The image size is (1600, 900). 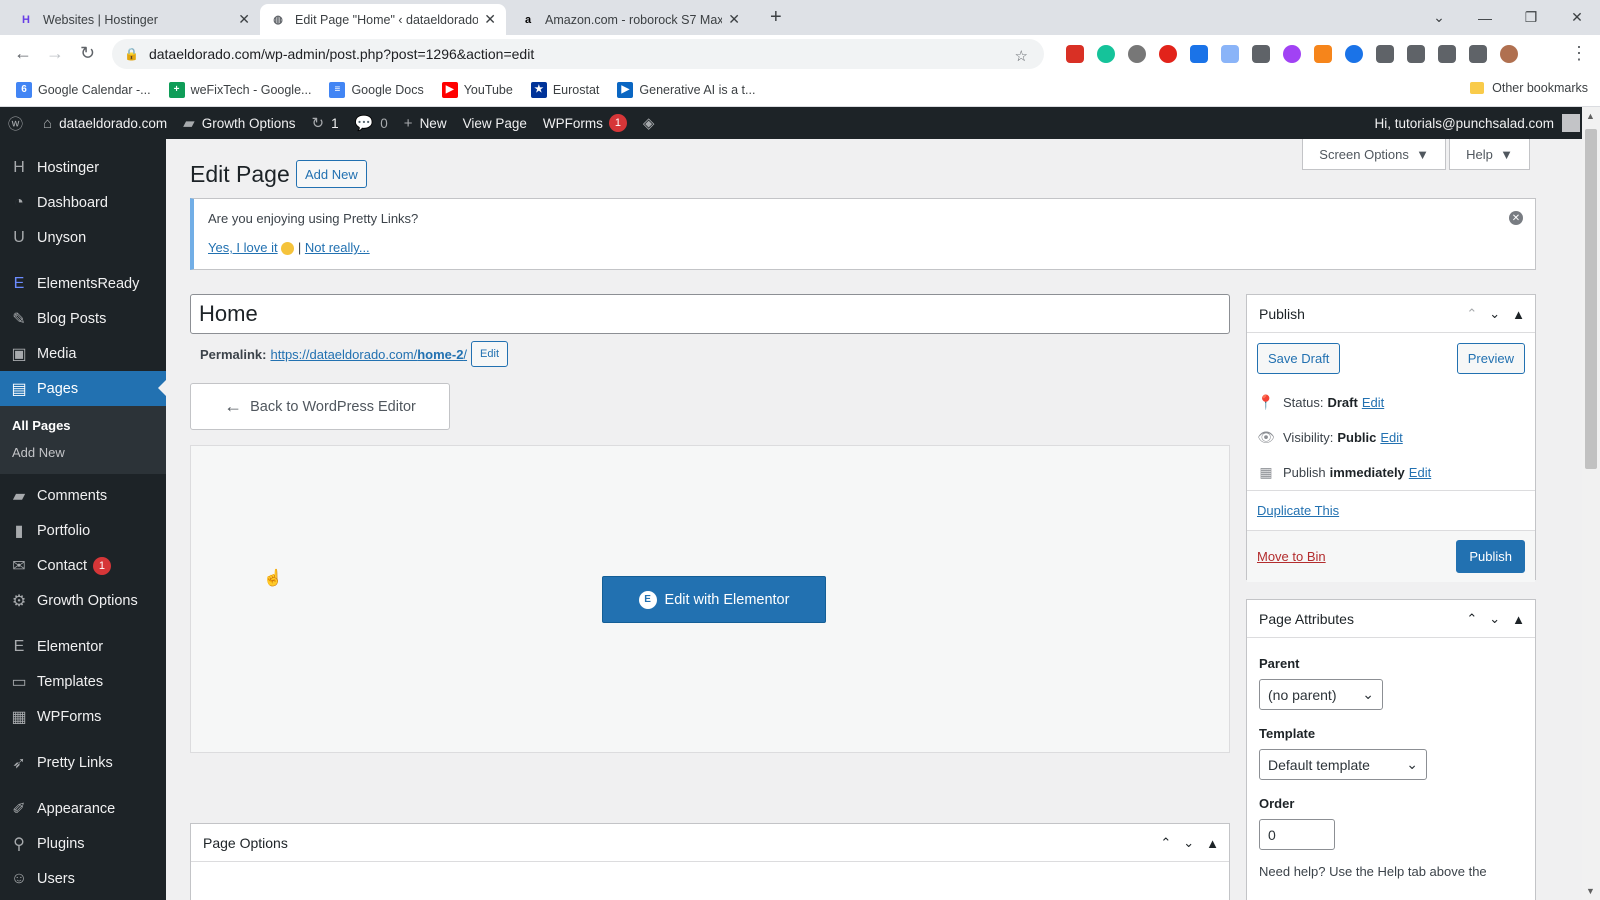 What do you see at coordinates (83, 353) in the screenshot?
I see `sidebar-item-media: ▣ Media` at bounding box center [83, 353].